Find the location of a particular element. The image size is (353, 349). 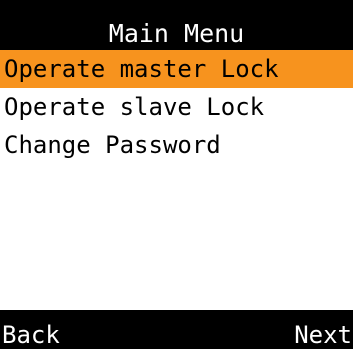

menu-item-operate-master-lock: Operate master Lock is located at coordinates (176, 69).